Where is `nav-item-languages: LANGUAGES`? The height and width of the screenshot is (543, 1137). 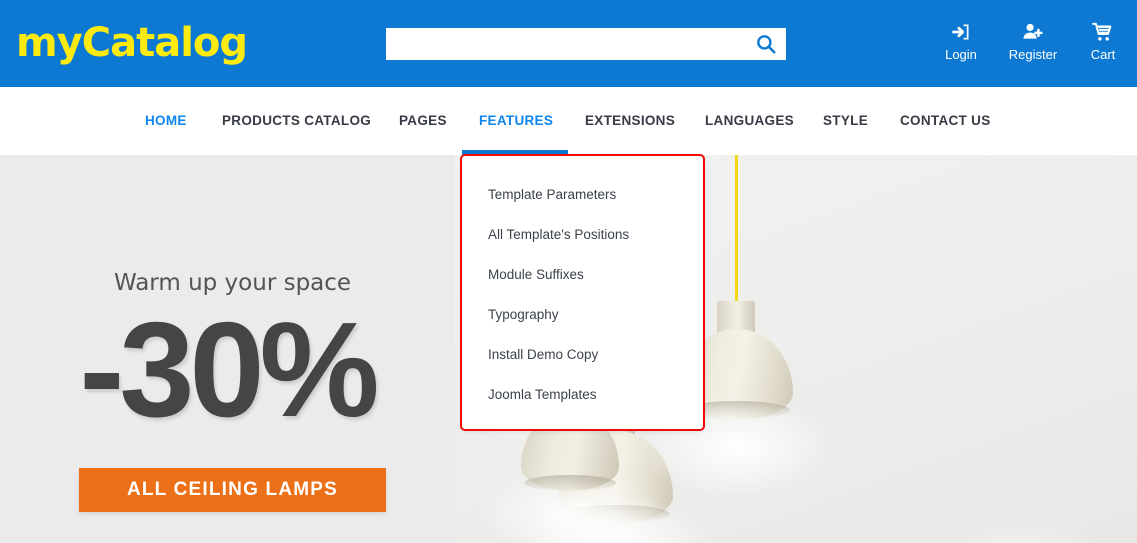
nav-item-languages: LANGUAGES is located at coordinates (749, 121).